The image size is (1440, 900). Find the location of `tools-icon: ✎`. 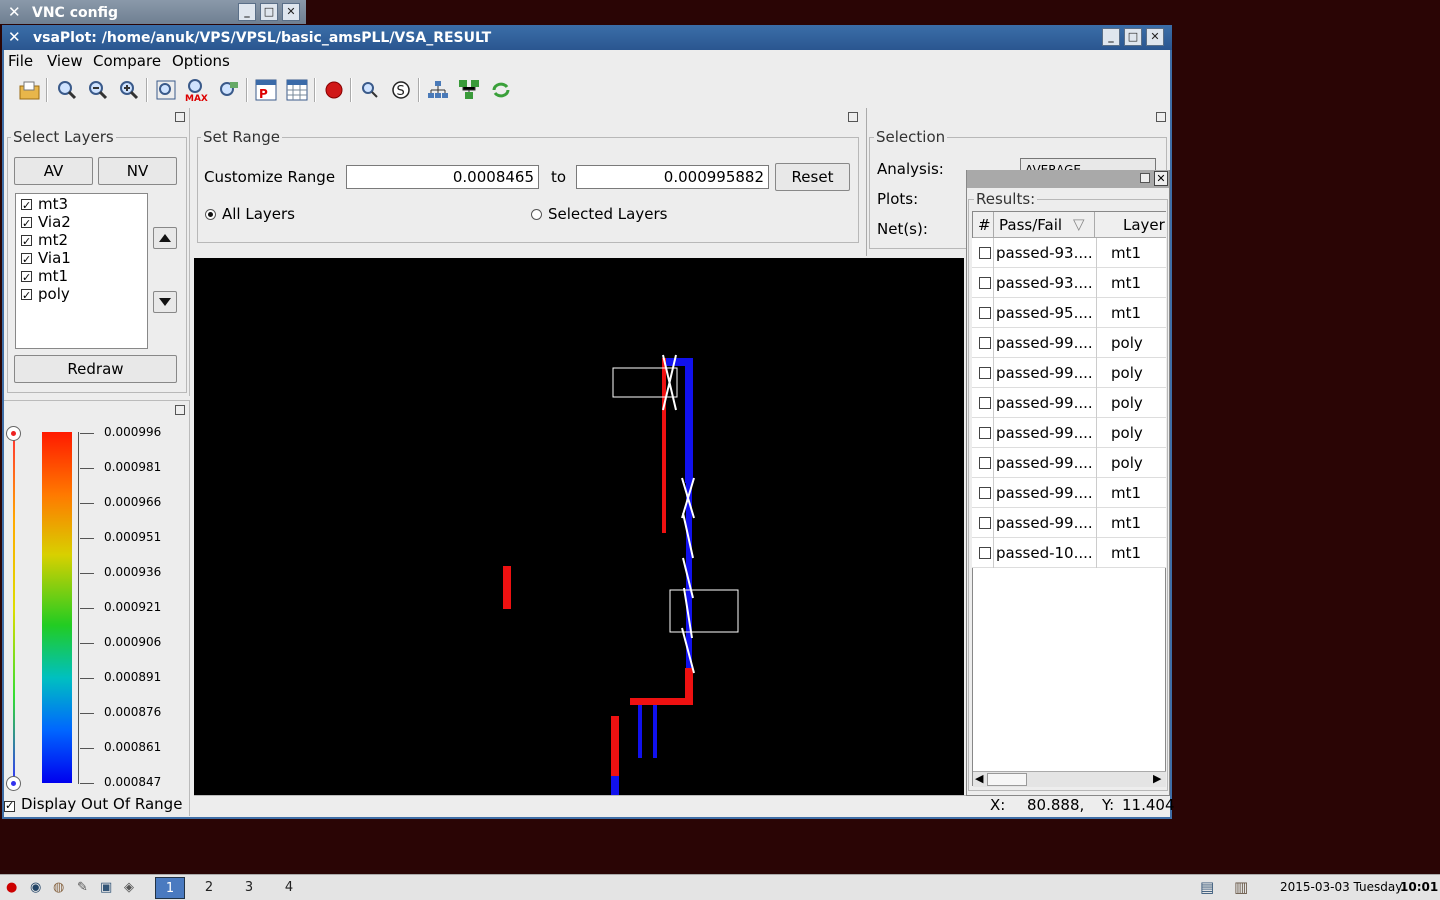

tools-icon: ✎ is located at coordinates (82, 887).